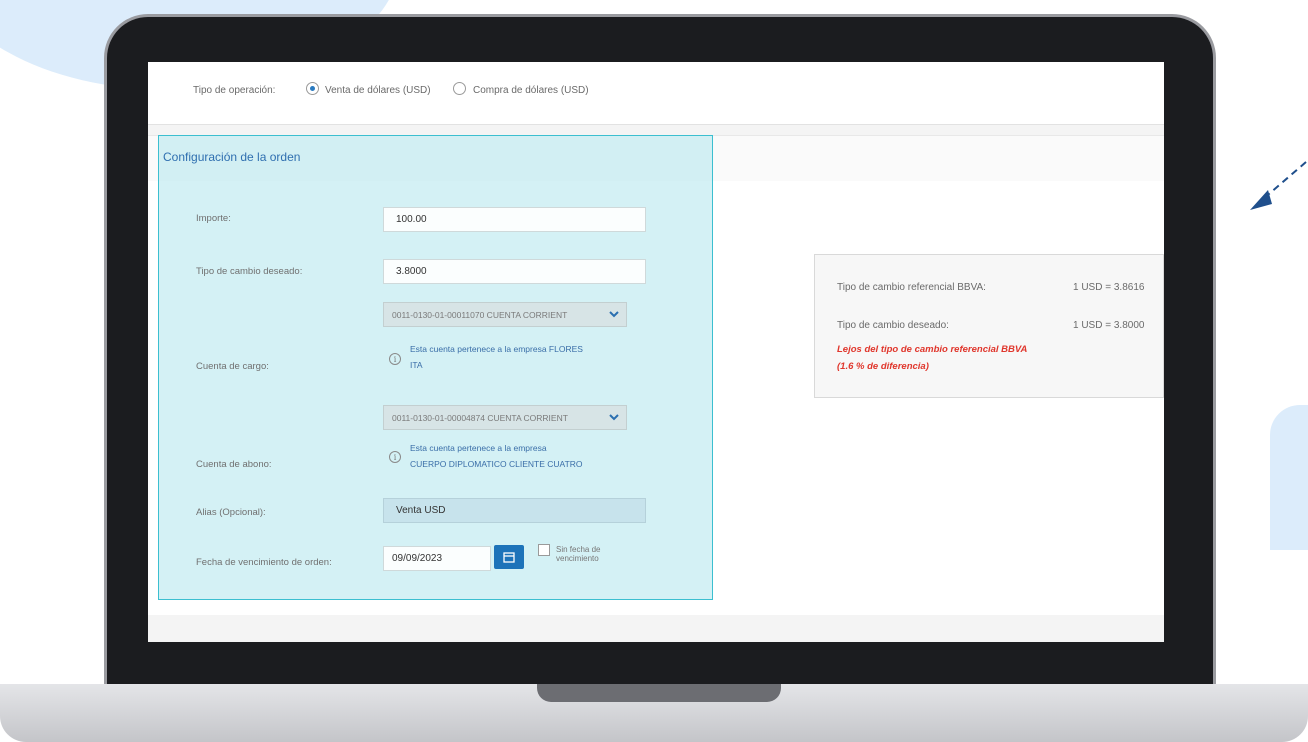 This screenshot has width=1308, height=742. What do you see at coordinates (459, 88) in the screenshot?
I see `buy-usd-radio` at bounding box center [459, 88].